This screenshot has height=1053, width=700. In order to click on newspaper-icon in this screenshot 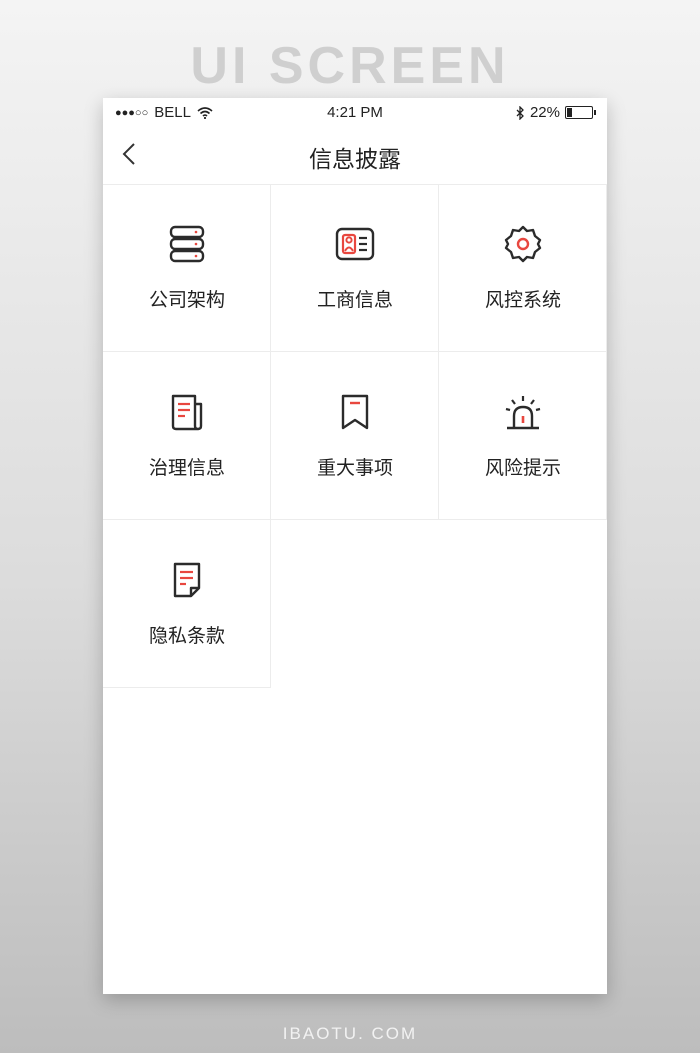, I will do `click(187, 412)`.